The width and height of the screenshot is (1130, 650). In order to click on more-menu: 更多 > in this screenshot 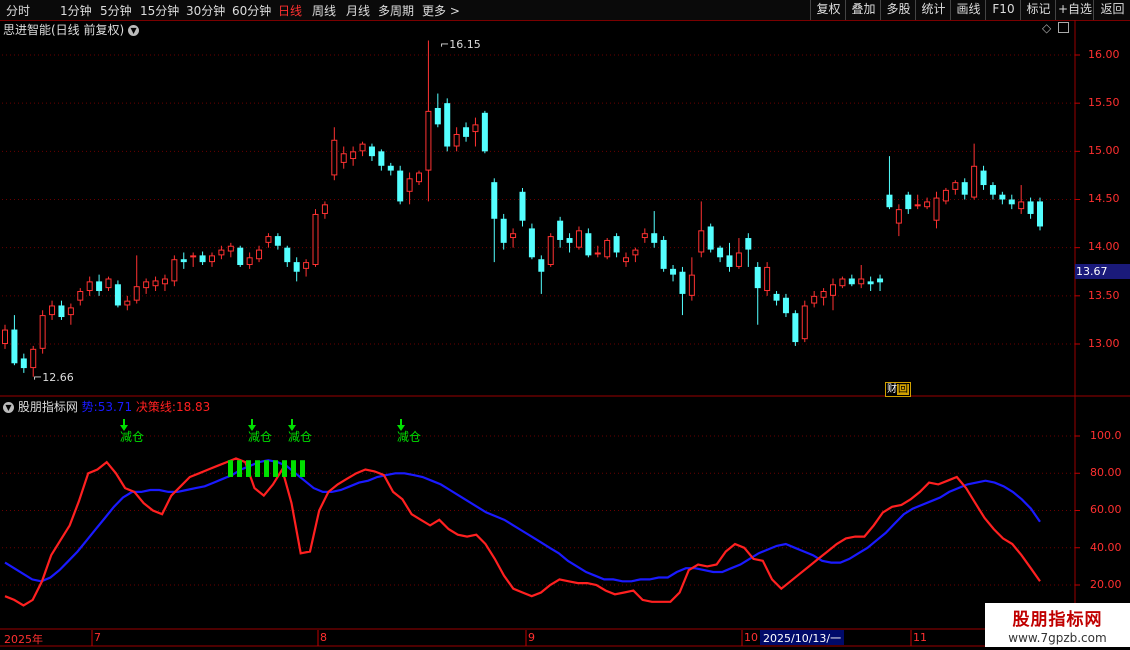, I will do `click(441, 10)`.